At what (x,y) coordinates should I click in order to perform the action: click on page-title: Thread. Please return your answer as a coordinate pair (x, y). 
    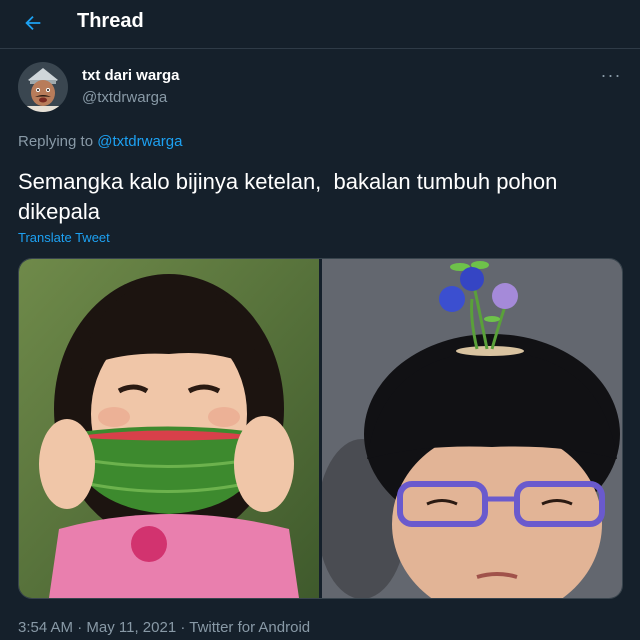
    Looking at the image, I should click on (110, 21).